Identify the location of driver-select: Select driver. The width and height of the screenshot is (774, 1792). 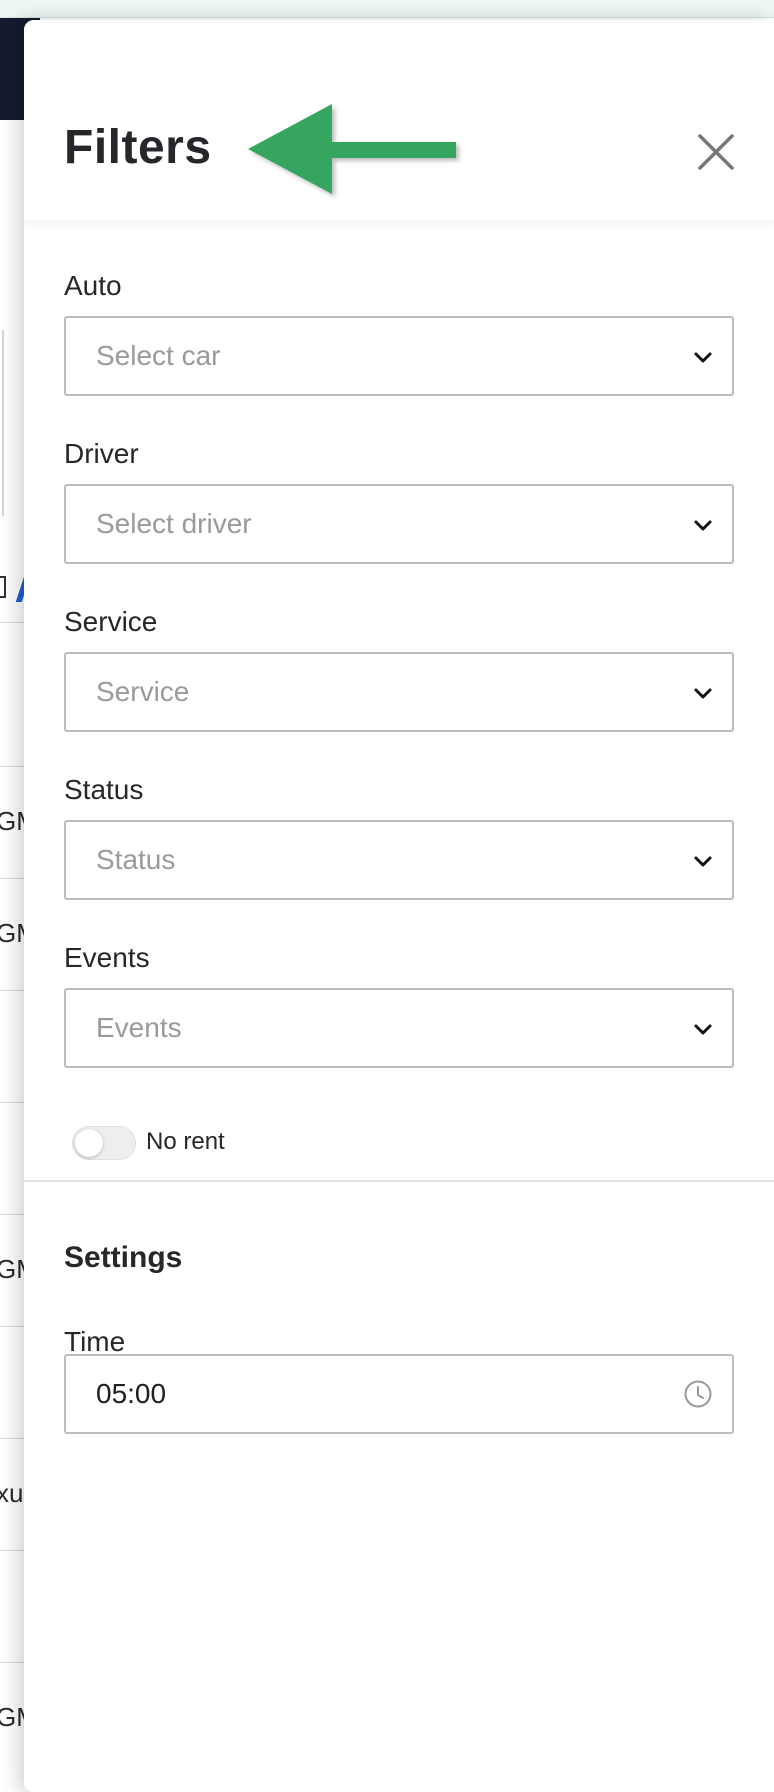
(399, 524).